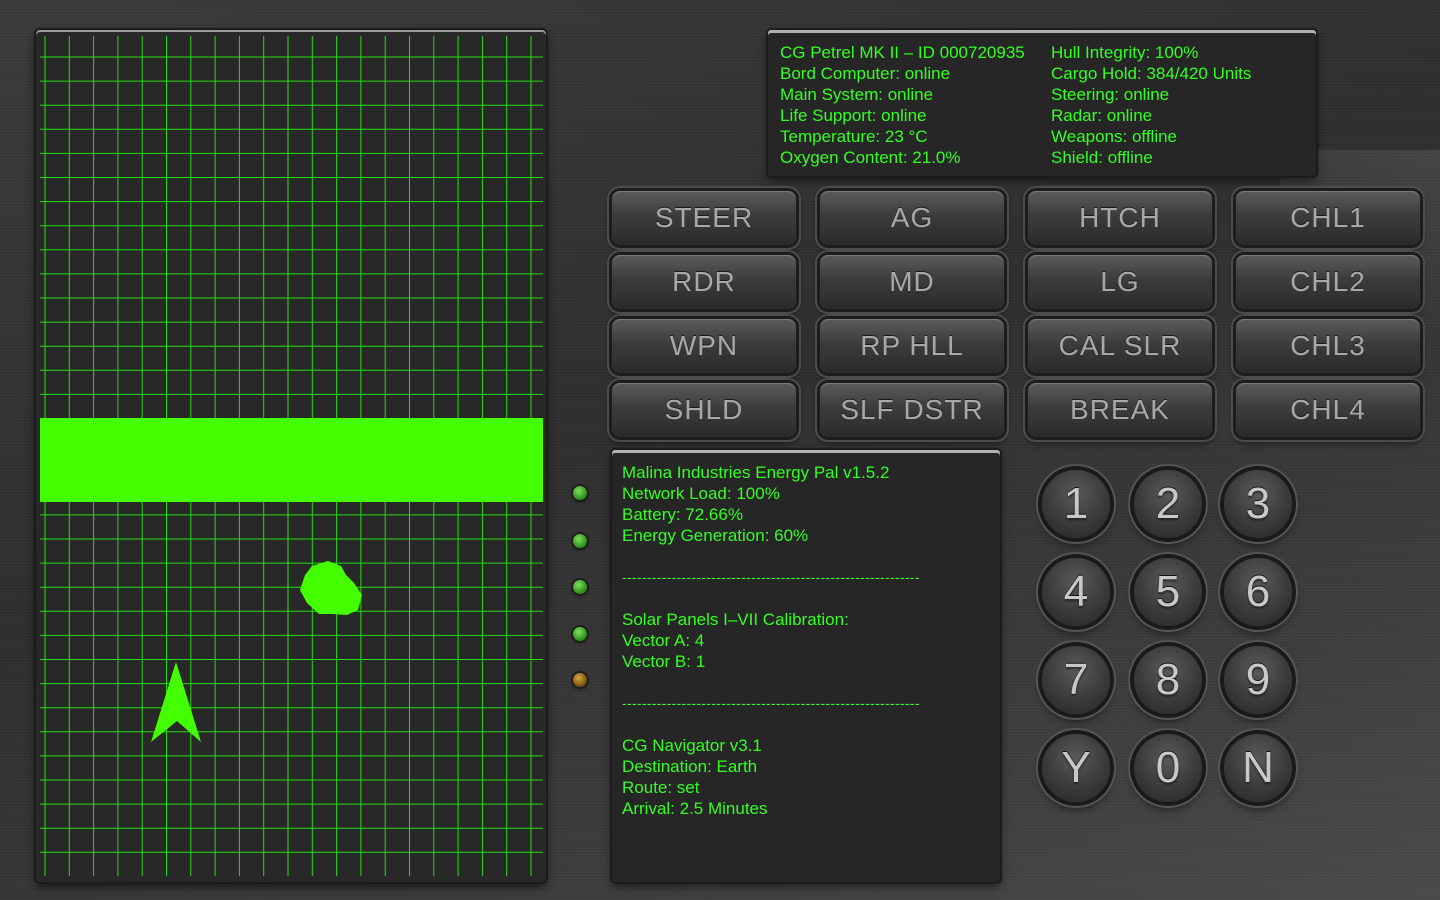 The width and height of the screenshot is (1440, 900). What do you see at coordinates (1120, 410) in the screenshot?
I see `break-button: BREAK` at bounding box center [1120, 410].